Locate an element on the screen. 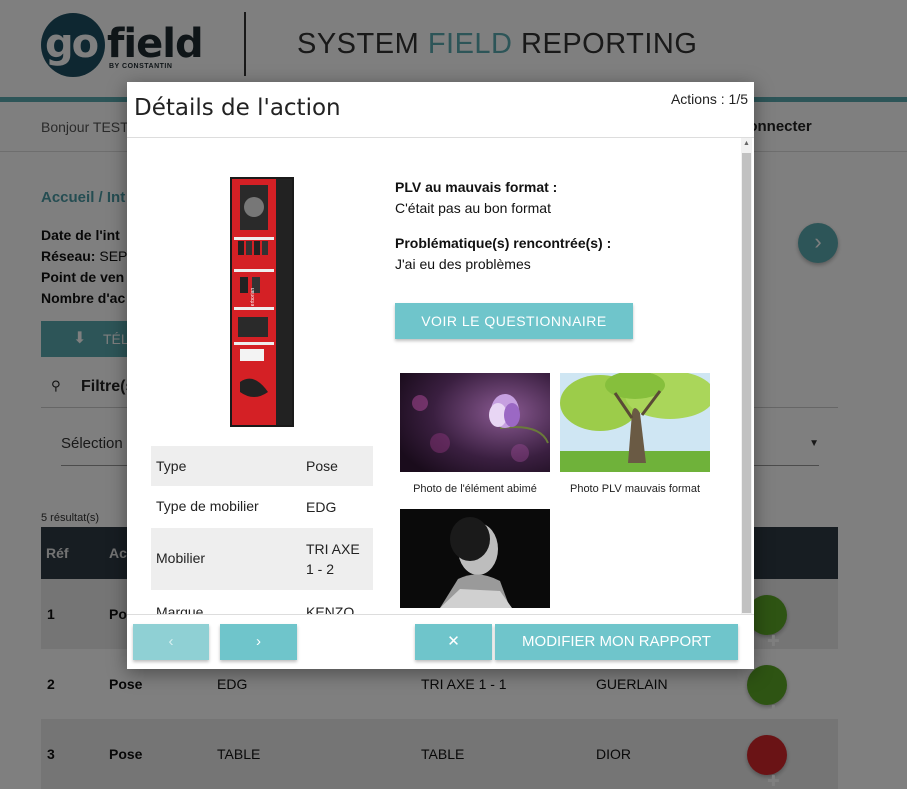 The image size is (907, 789). actions-counter: Actions : 1/5 is located at coordinates (709, 99).